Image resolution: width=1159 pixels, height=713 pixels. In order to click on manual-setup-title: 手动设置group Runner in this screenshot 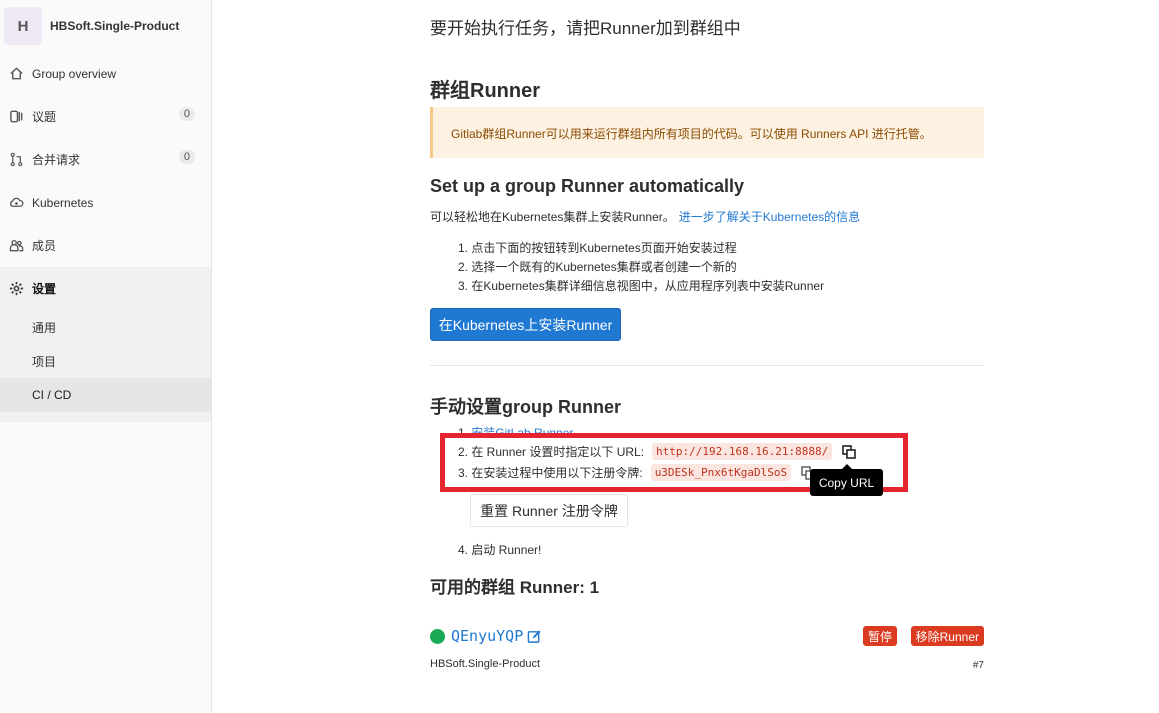, I will do `click(525, 407)`.